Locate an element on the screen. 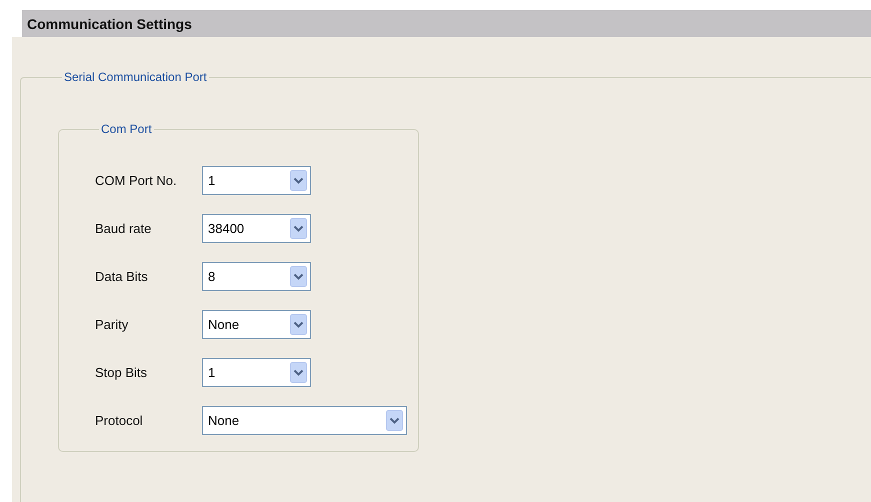 The image size is (871, 502). field-label: Parity is located at coordinates (112, 324).